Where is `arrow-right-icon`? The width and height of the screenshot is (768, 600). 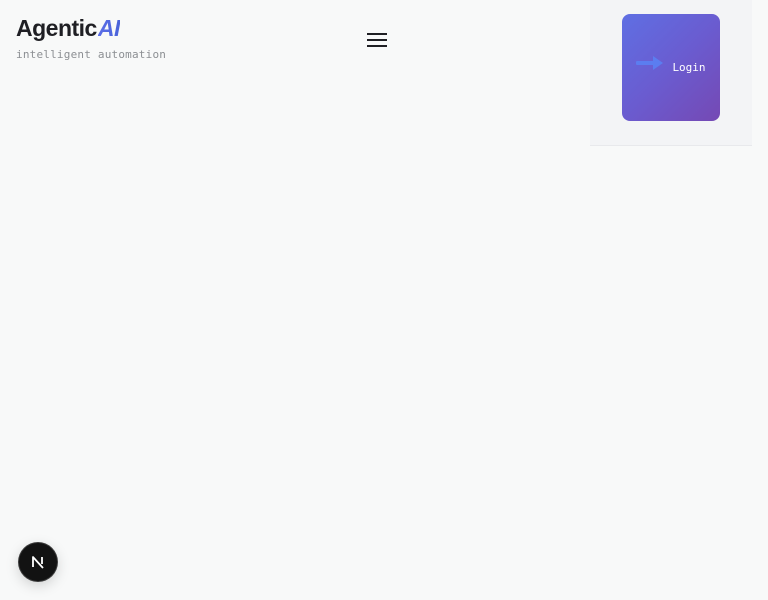 arrow-right-icon is located at coordinates (650, 62).